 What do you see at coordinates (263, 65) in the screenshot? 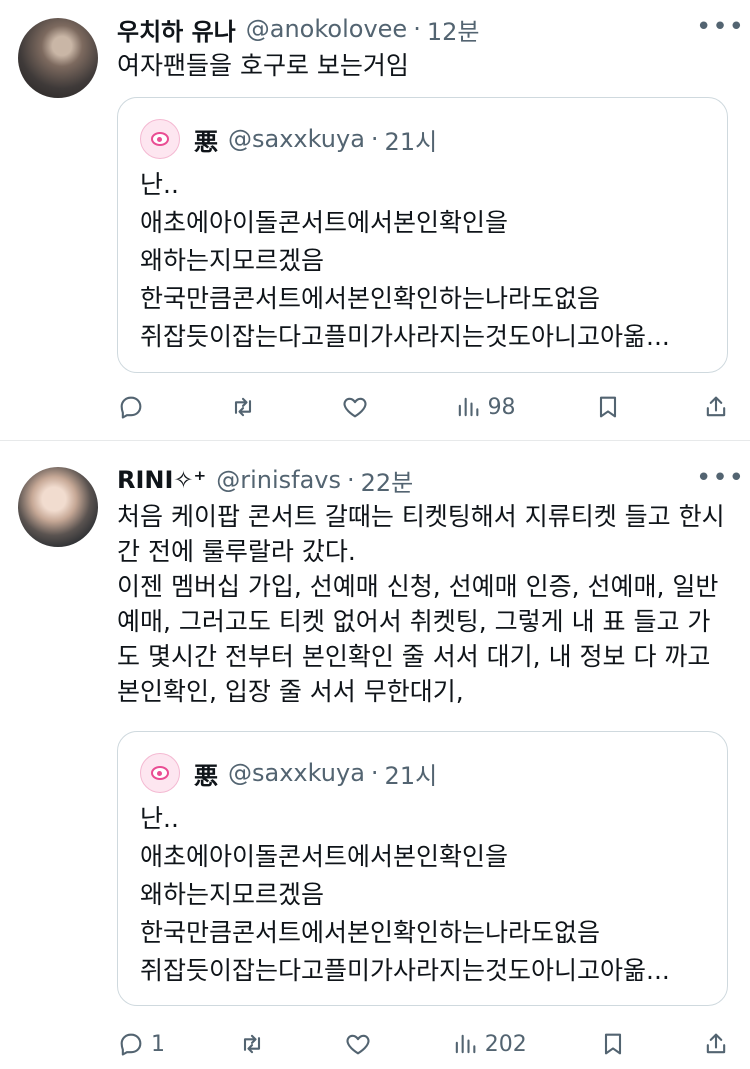
I see `tweet-text: 여자팬들을 호구로 보는거임` at bounding box center [263, 65].